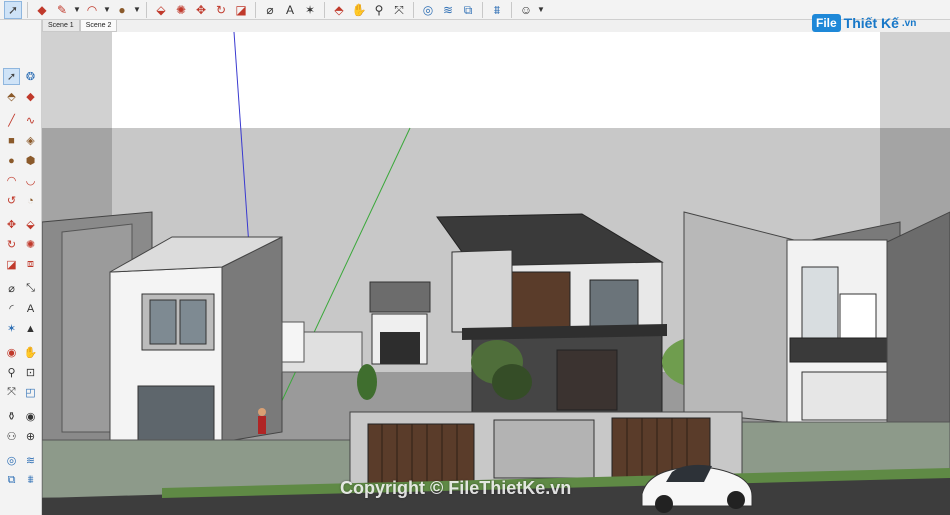  Describe the element at coordinates (262, 425) in the screenshot. I see `person` at that location.